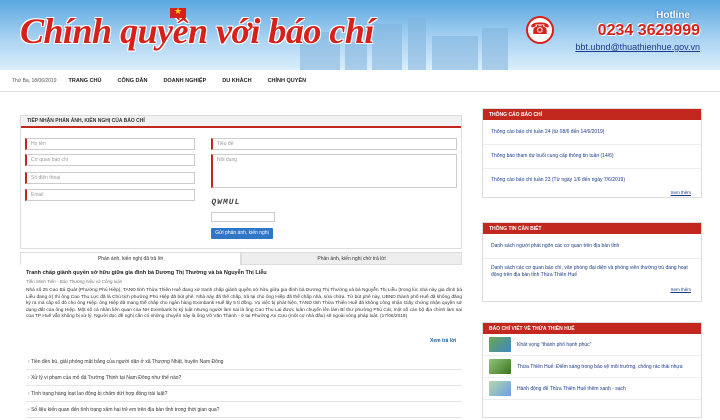 The image size is (720, 420). I want to click on nav-government: CHÍNH QUYỀN, so click(287, 81).